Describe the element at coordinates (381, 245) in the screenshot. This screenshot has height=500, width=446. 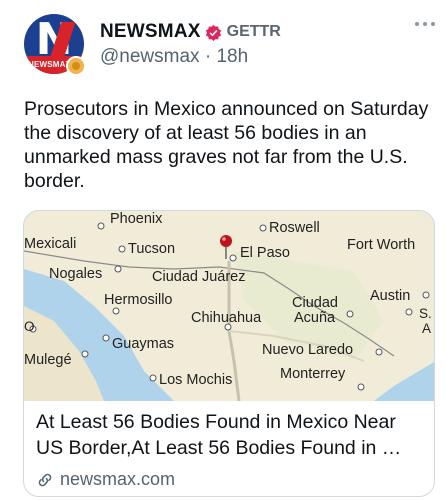
I see `map-label-fort-worth: Fort Worth` at that location.